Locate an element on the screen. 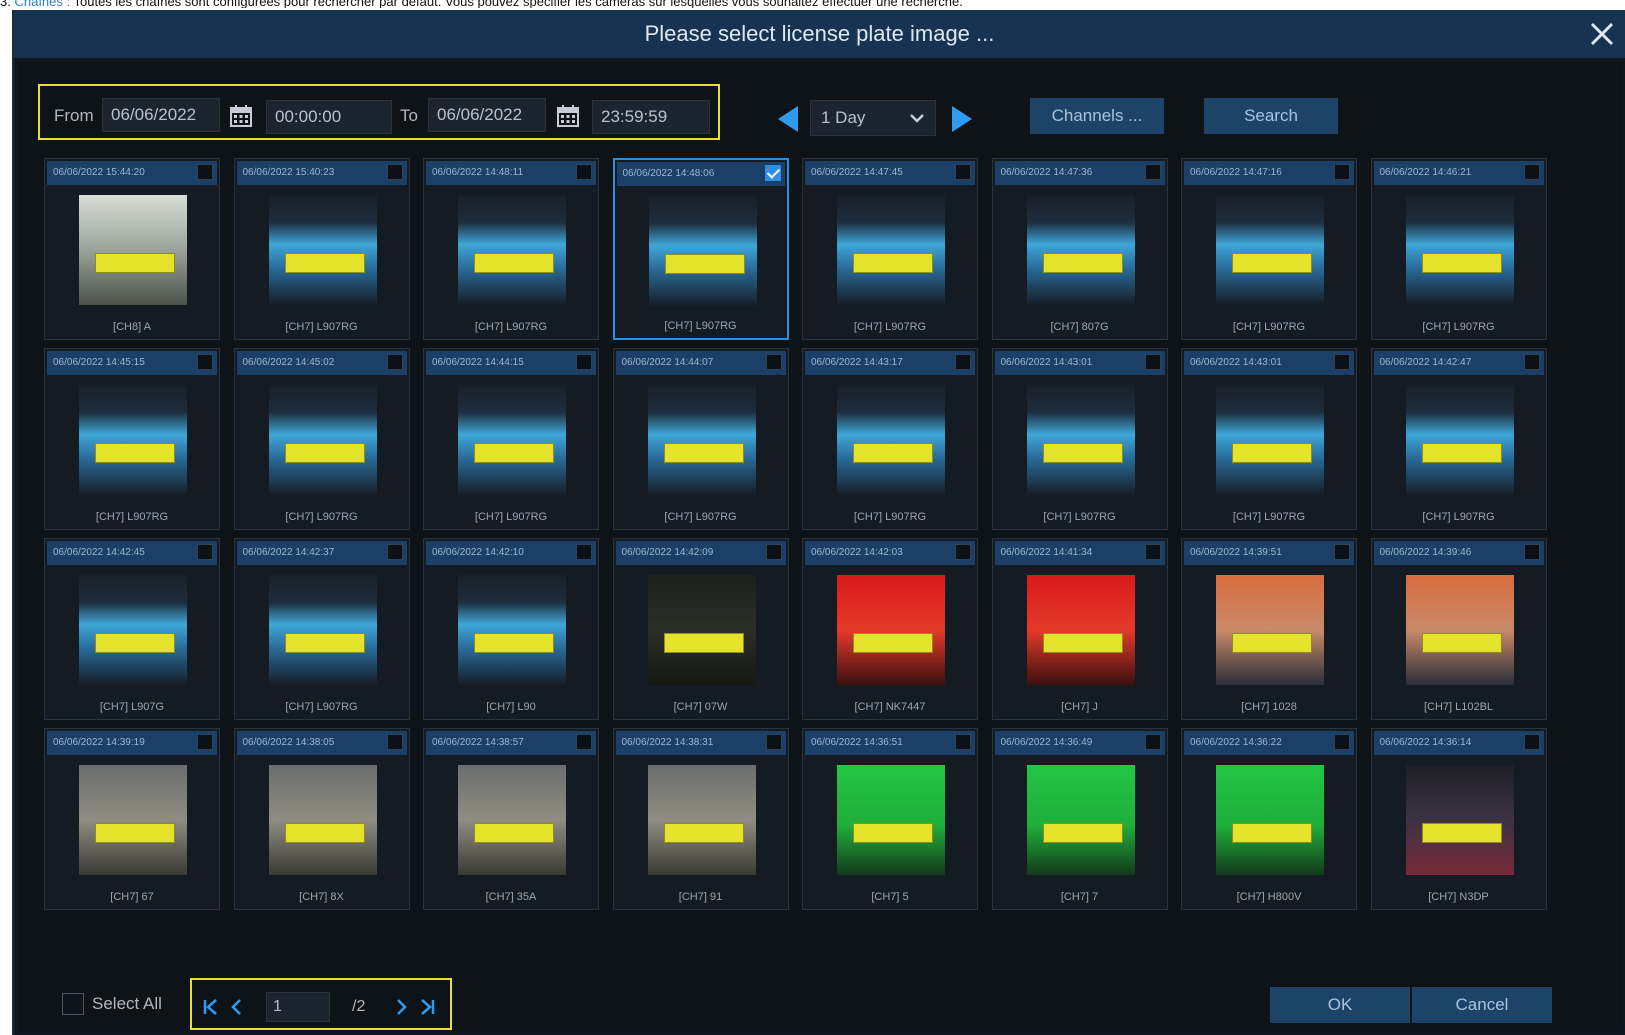 Image resolution: width=1625 pixels, height=1035 pixels. doc-link-channels: Chaînes : is located at coordinates (42, 4).